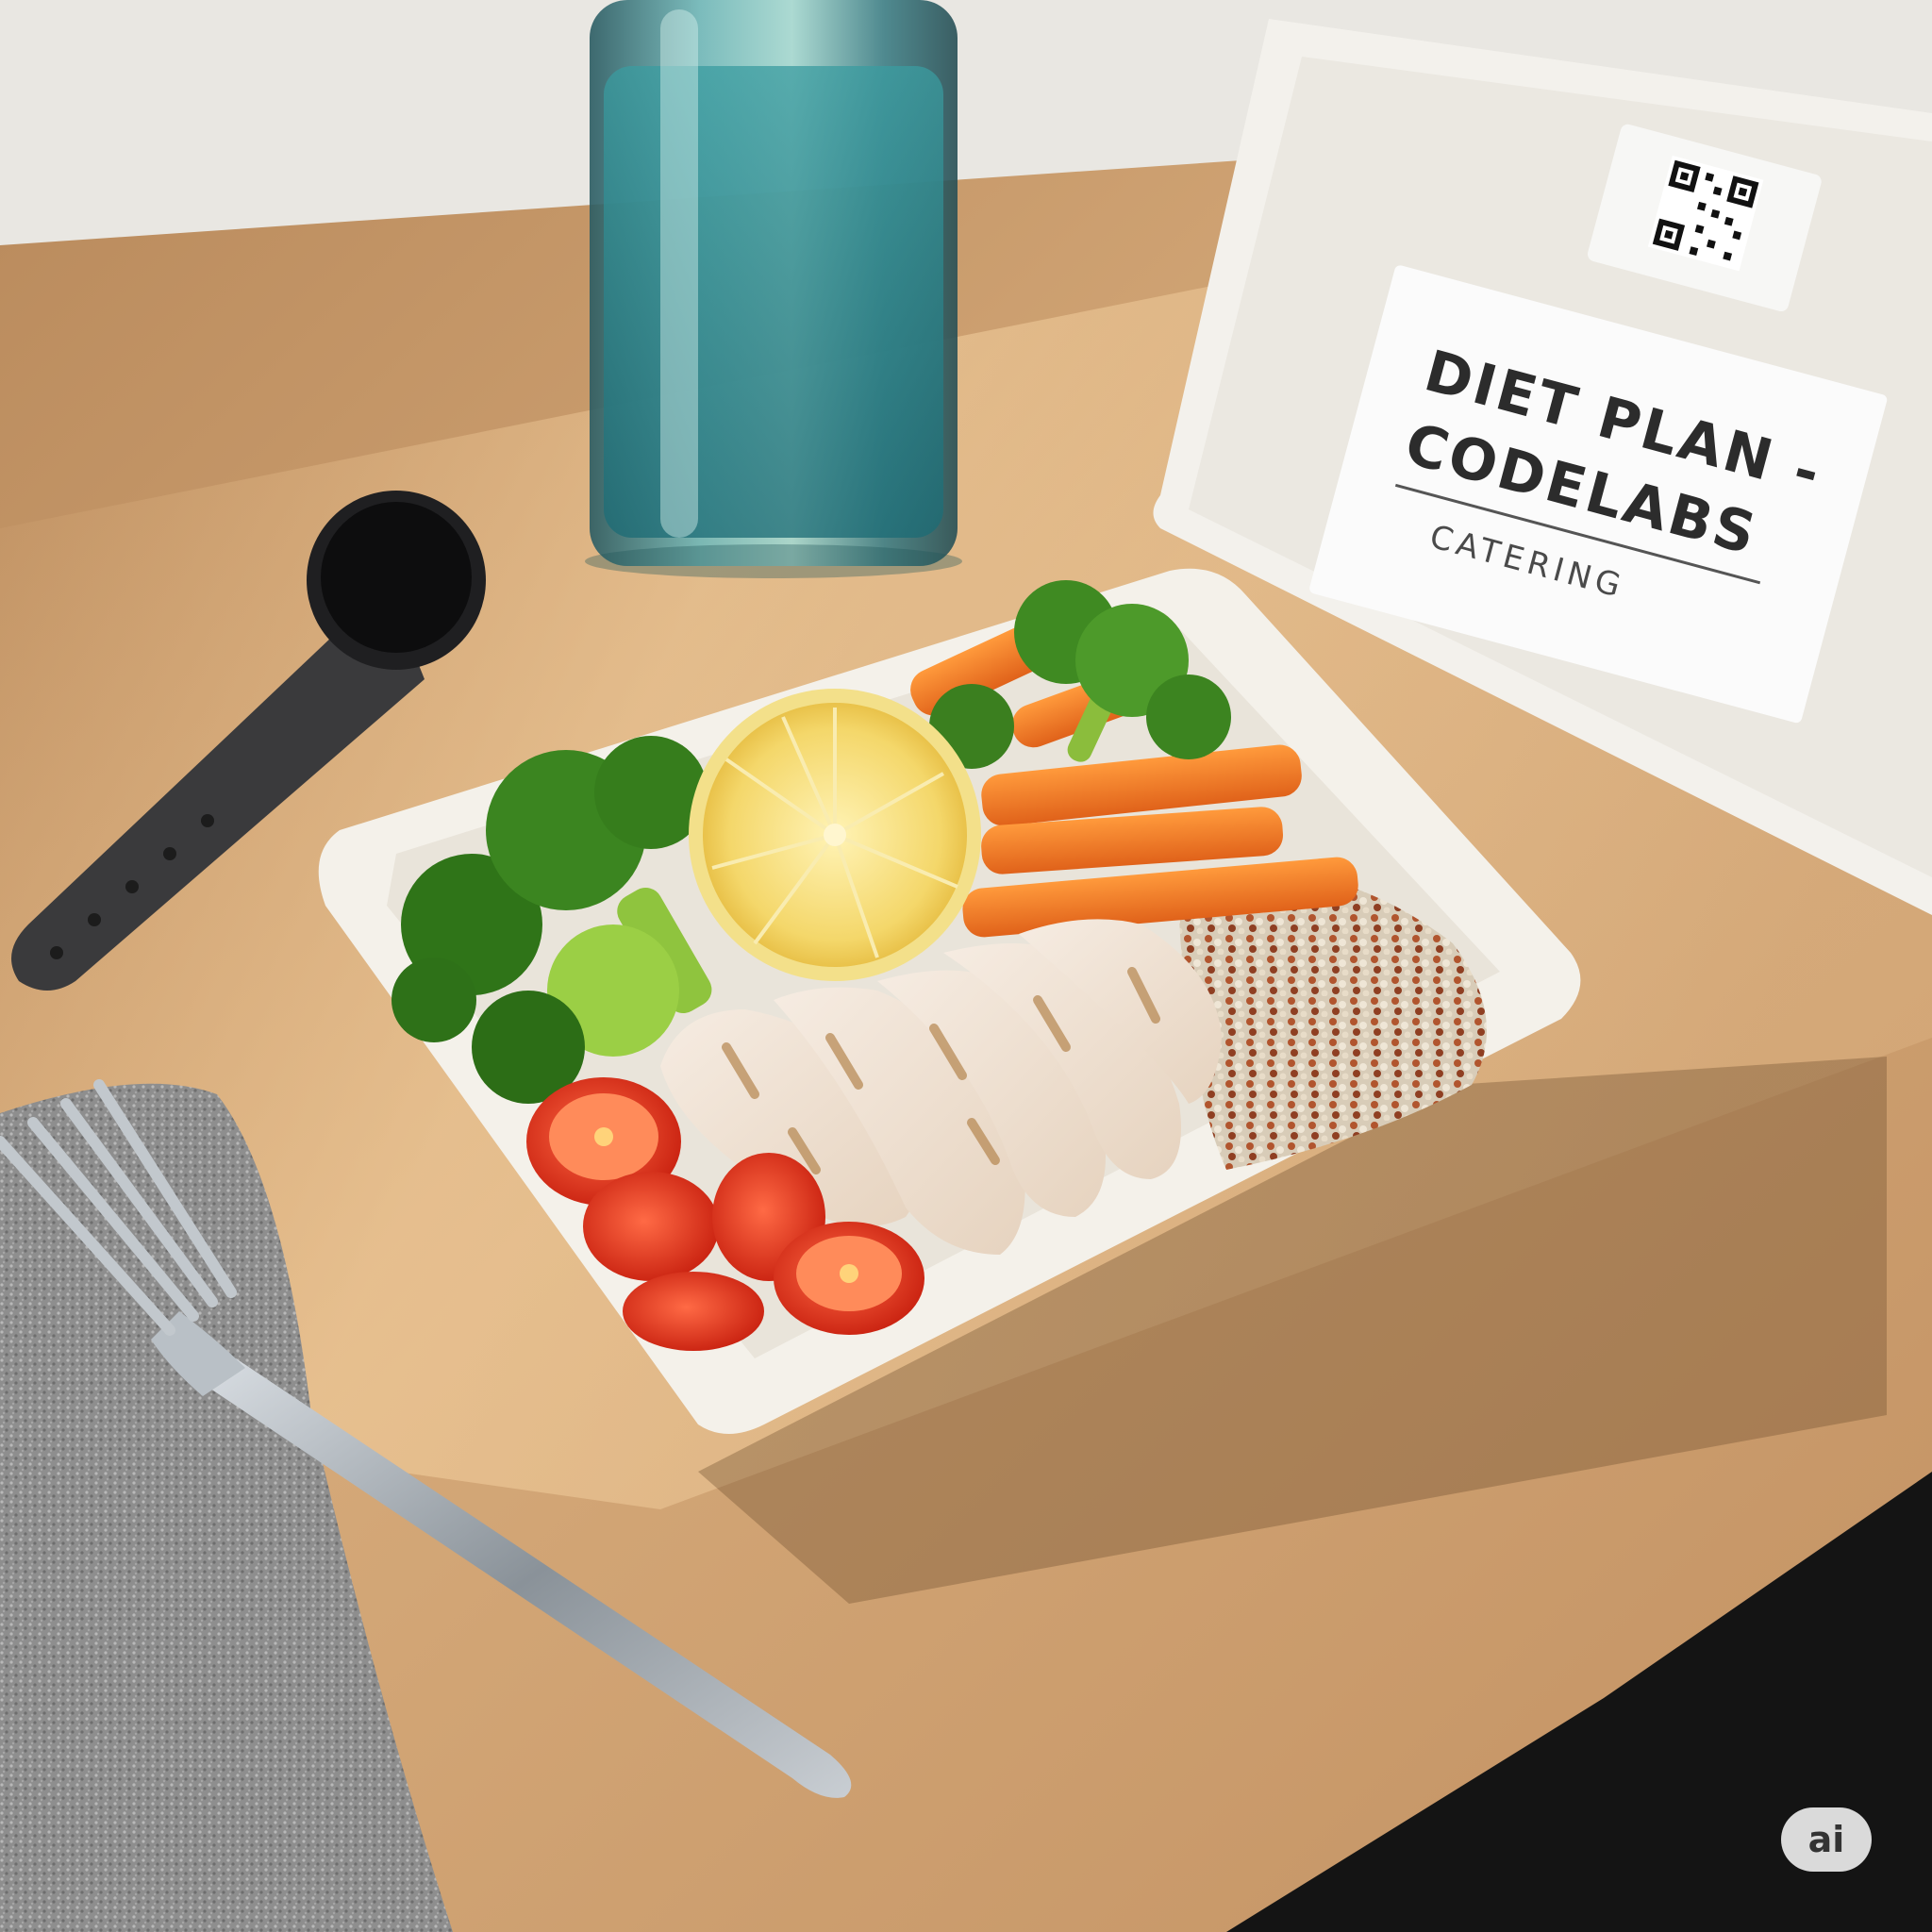 This screenshot has height=1932, width=1932. I want to click on ai-watermark-badge: ai, so click(1826, 1839).